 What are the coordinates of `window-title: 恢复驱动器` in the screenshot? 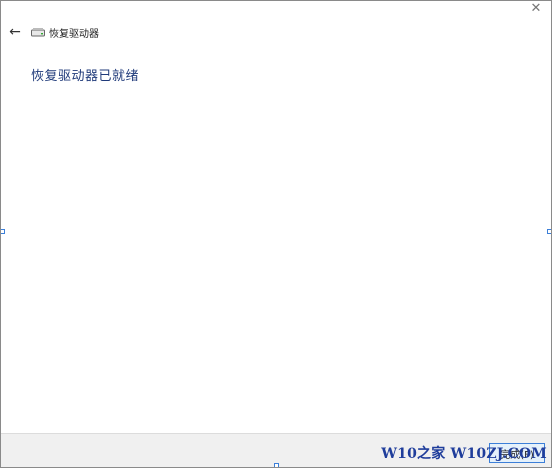 It's located at (74, 34).